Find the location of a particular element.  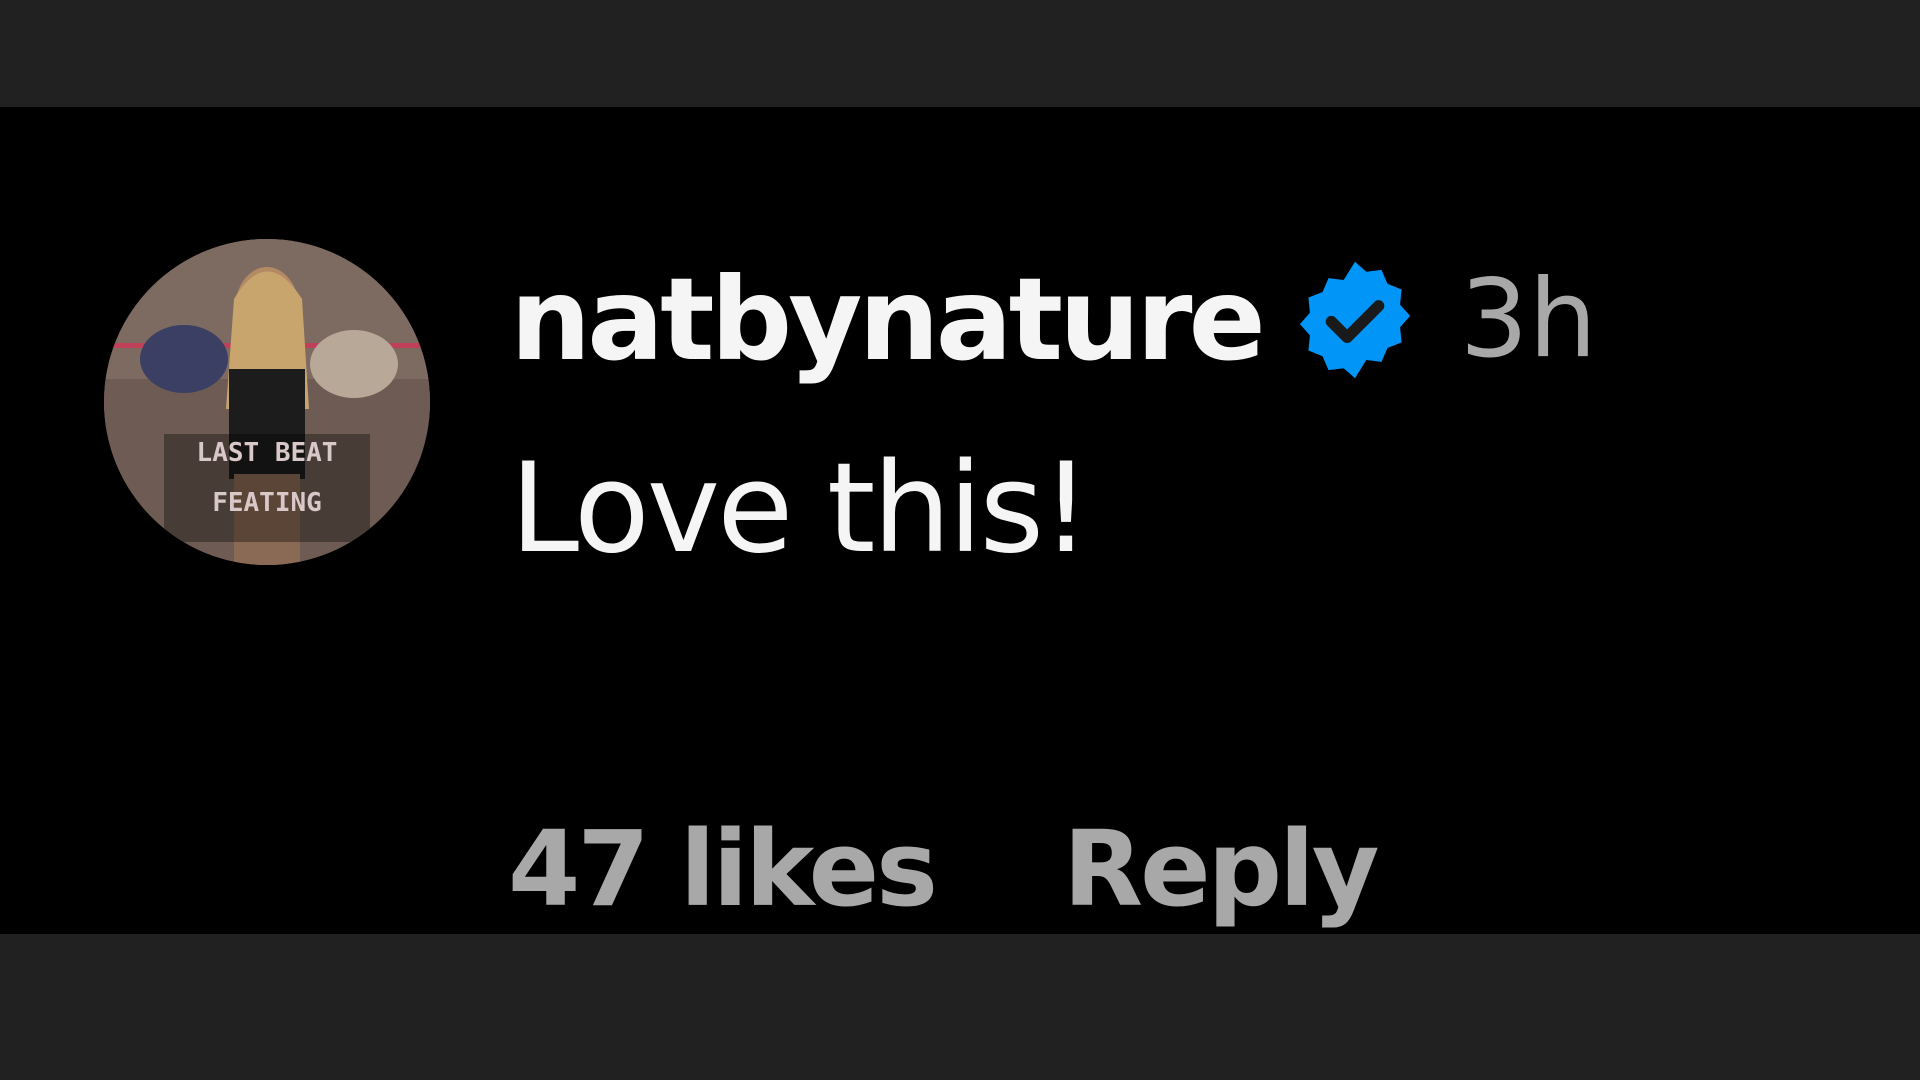

reply-button: Reply is located at coordinates (1221, 869).